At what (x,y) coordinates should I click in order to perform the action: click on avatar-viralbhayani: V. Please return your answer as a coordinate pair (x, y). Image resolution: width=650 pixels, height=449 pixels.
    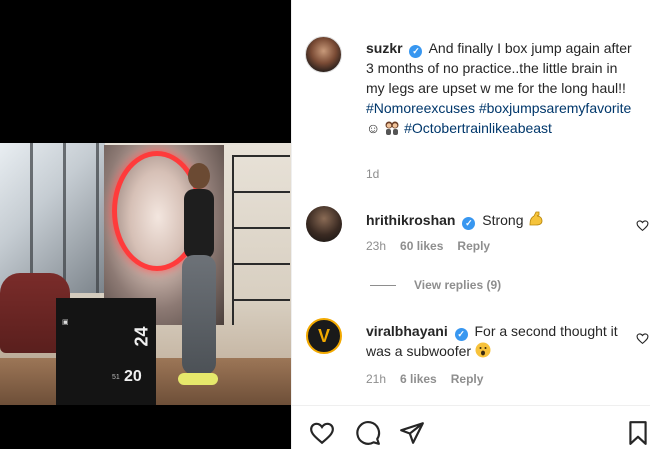
    Looking at the image, I should click on (324, 336).